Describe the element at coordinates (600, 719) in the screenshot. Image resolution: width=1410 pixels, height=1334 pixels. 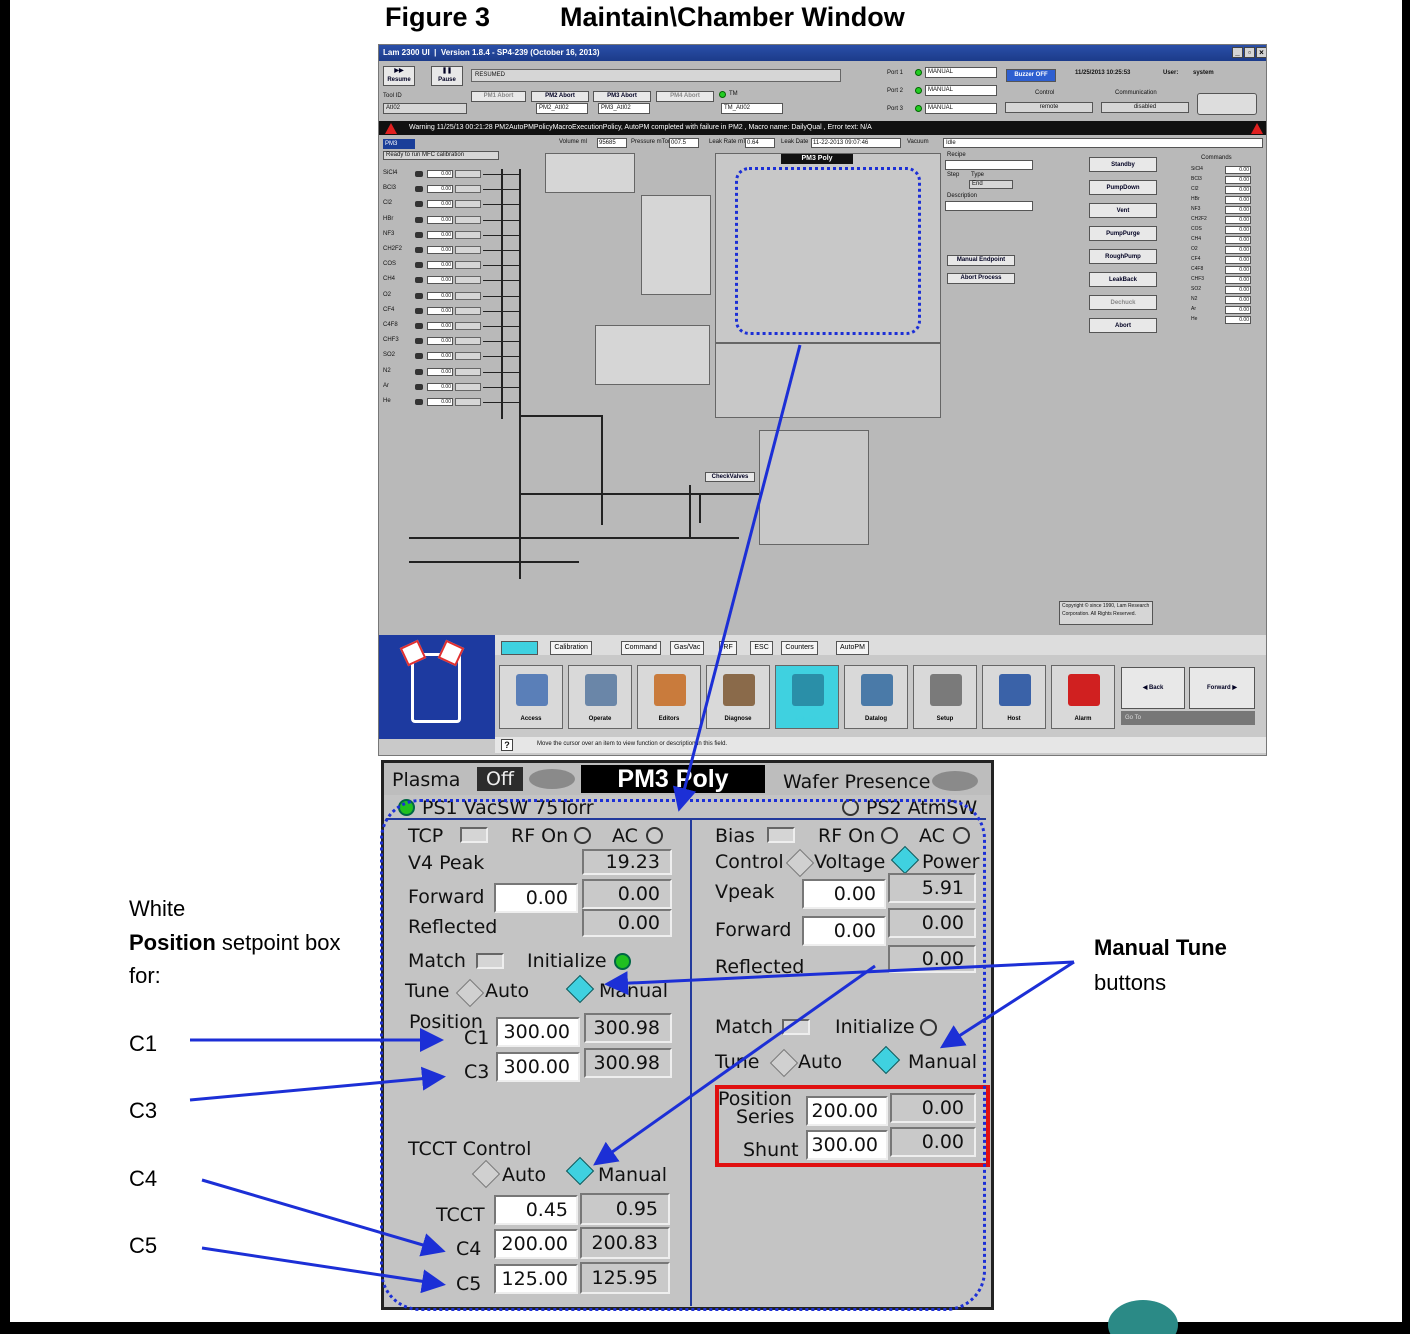
I see `nav-button-label: Operate` at that location.